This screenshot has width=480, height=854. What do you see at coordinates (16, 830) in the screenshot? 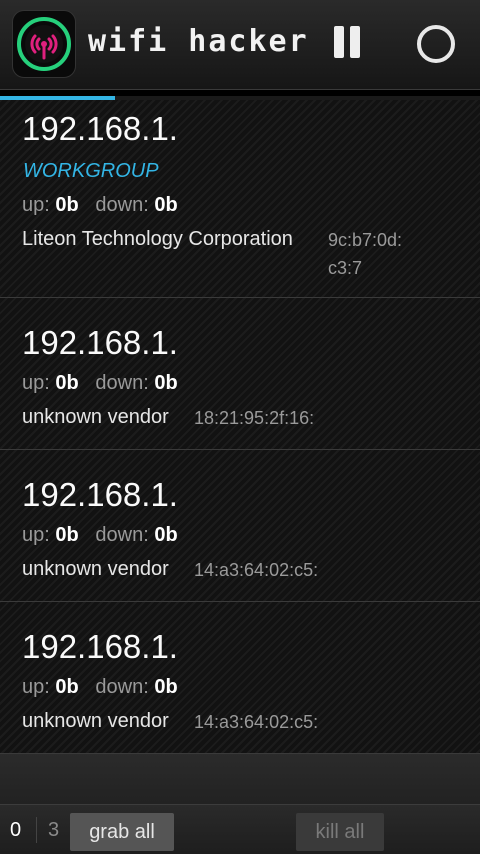
I see `selected-count: 0` at bounding box center [16, 830].